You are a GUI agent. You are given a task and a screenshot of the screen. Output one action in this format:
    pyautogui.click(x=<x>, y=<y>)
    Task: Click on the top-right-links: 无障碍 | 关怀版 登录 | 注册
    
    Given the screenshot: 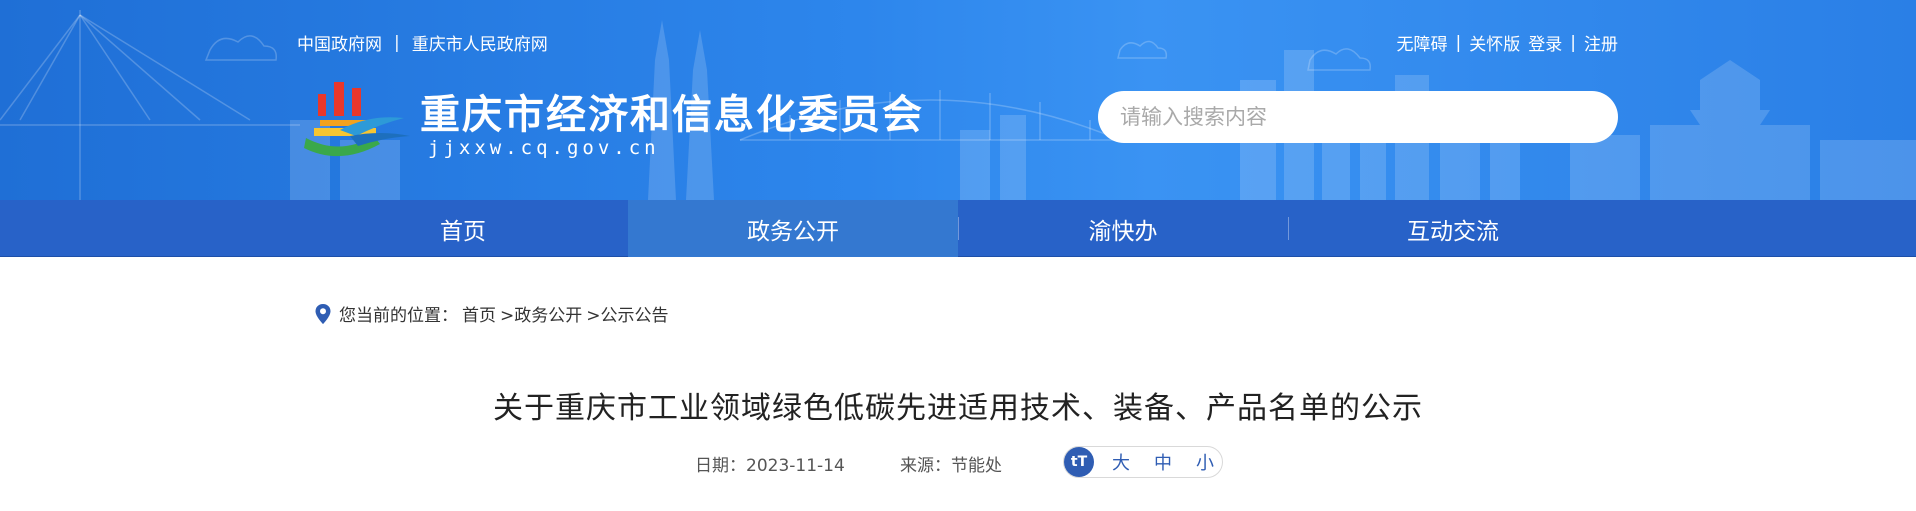 What is the action you would take?
    pyautogui.click(x=1507, y=43)
    